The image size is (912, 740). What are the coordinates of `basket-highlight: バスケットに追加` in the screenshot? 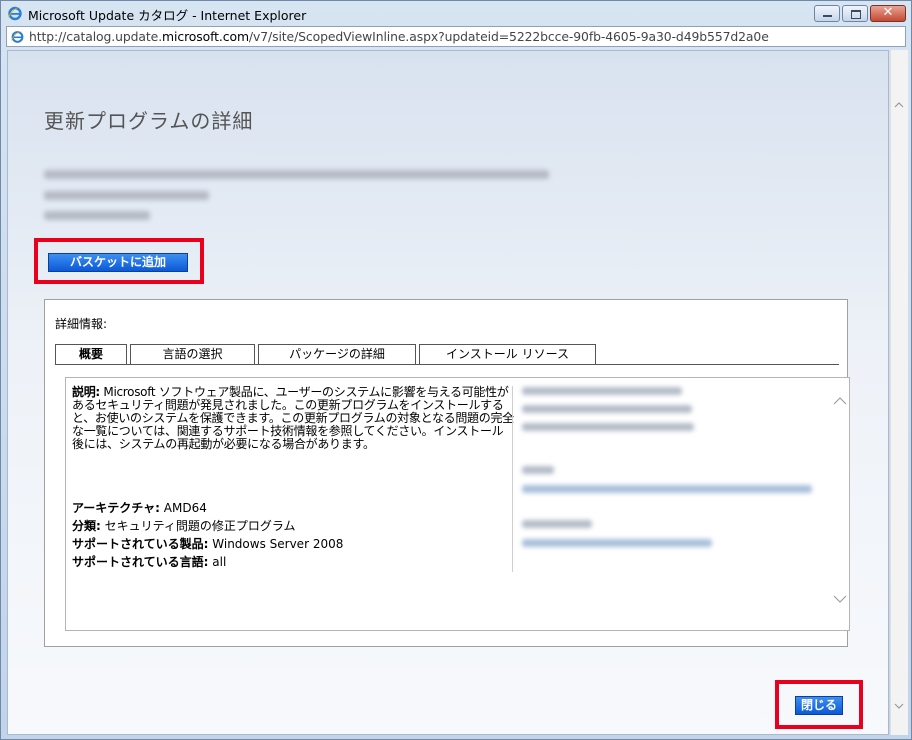 It's located at (119, 261).